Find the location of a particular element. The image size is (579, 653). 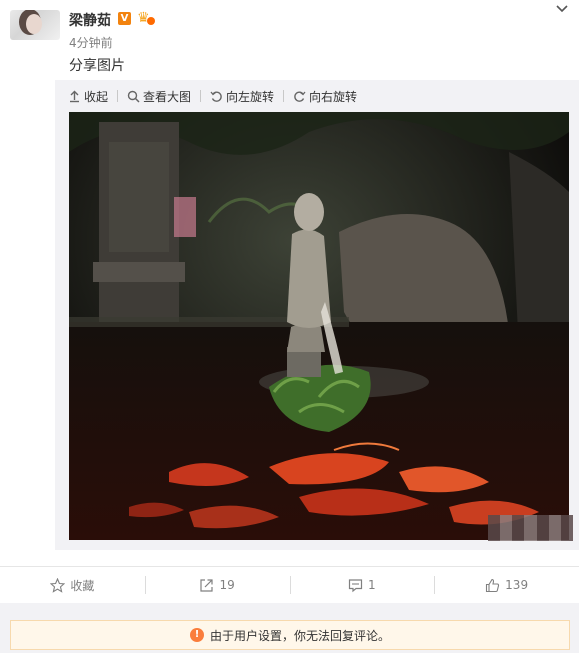

action-bar: 收藏 19 1 139 is located at coordinates (289, 585).